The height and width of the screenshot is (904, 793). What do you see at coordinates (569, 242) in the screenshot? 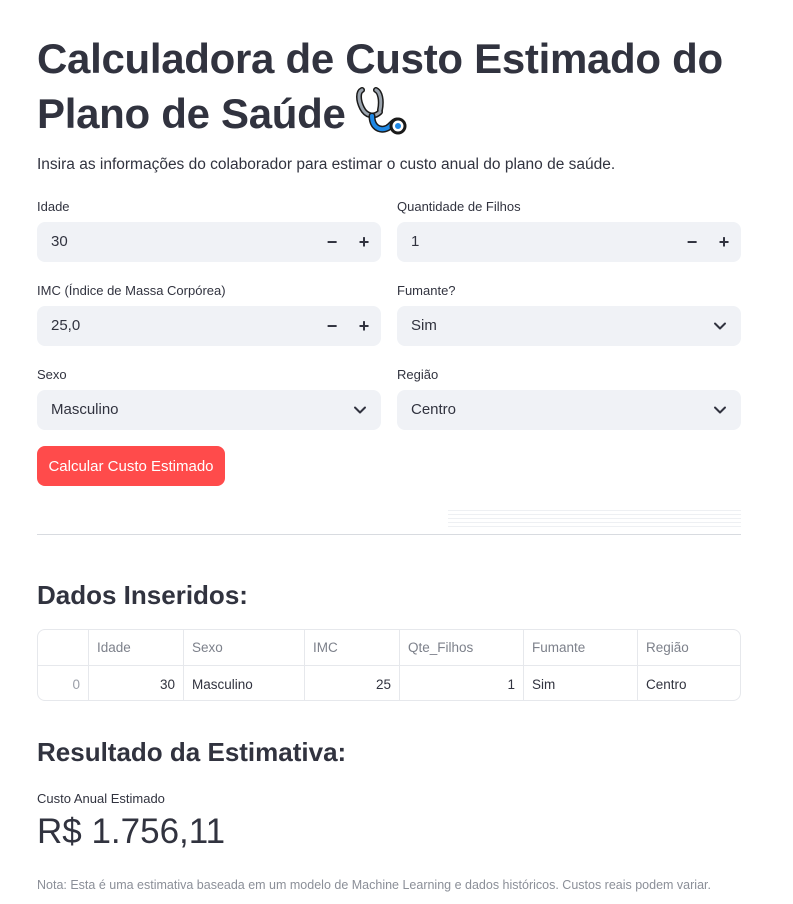
I see `filhos-number-input: 1 − +` at bounding box center [569, 242].